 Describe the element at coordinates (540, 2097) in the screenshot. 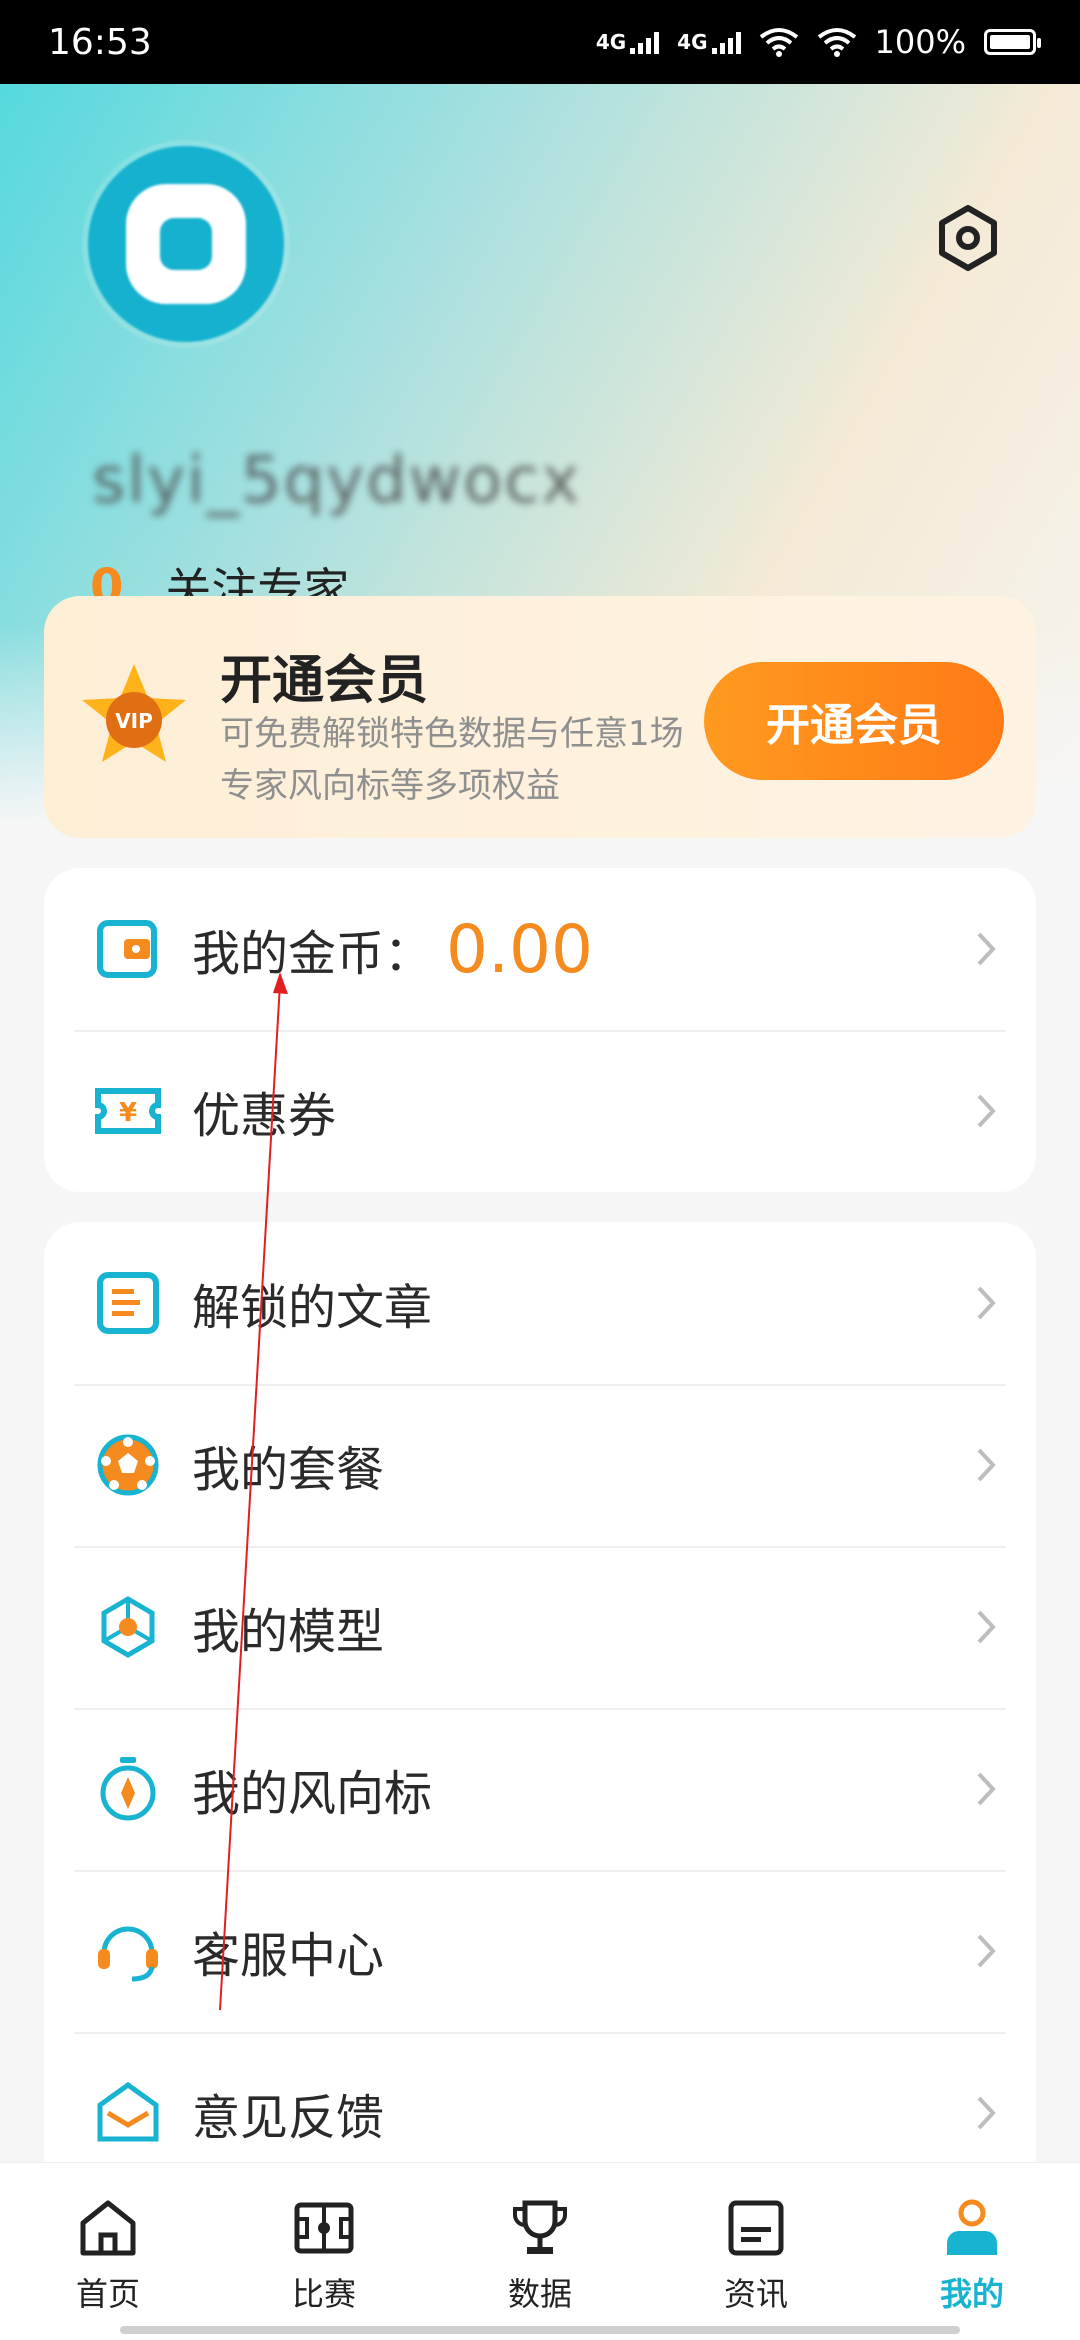

I see `feedback-row: 意见反馈` at that location.